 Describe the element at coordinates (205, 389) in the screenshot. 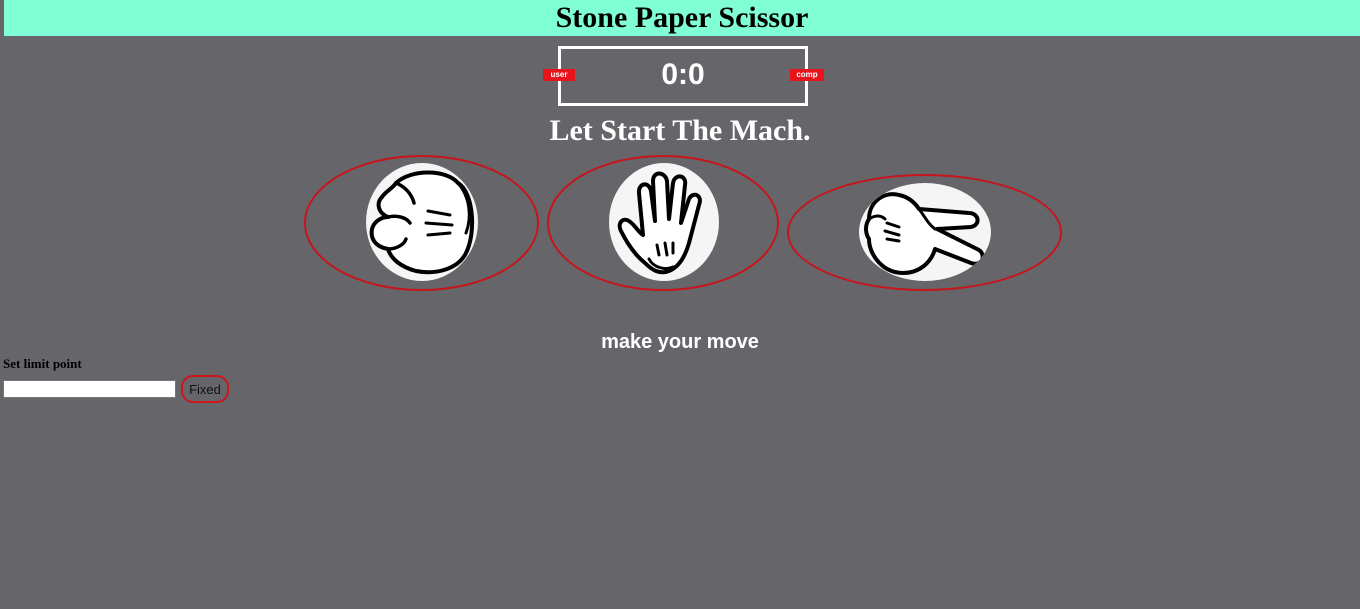

I see `fixed-button: Fixed` at that location.